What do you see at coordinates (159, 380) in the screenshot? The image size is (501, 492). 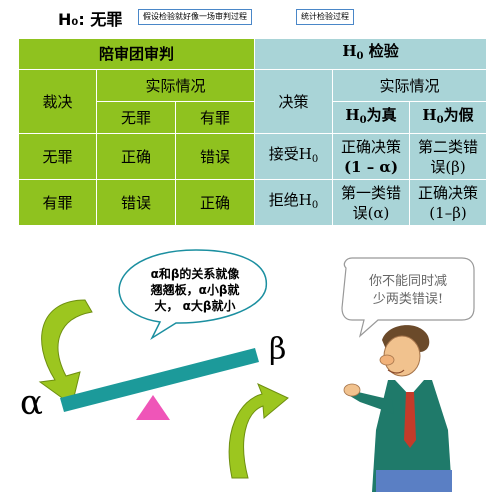 I see `seesaw-board` at bounding box center [159, 380].